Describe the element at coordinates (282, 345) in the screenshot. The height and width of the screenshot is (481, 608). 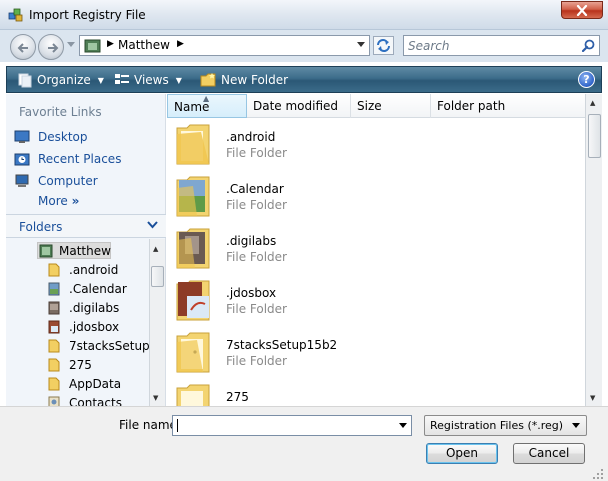
I see `file-name: 7stacksSetup15b2` at that location.